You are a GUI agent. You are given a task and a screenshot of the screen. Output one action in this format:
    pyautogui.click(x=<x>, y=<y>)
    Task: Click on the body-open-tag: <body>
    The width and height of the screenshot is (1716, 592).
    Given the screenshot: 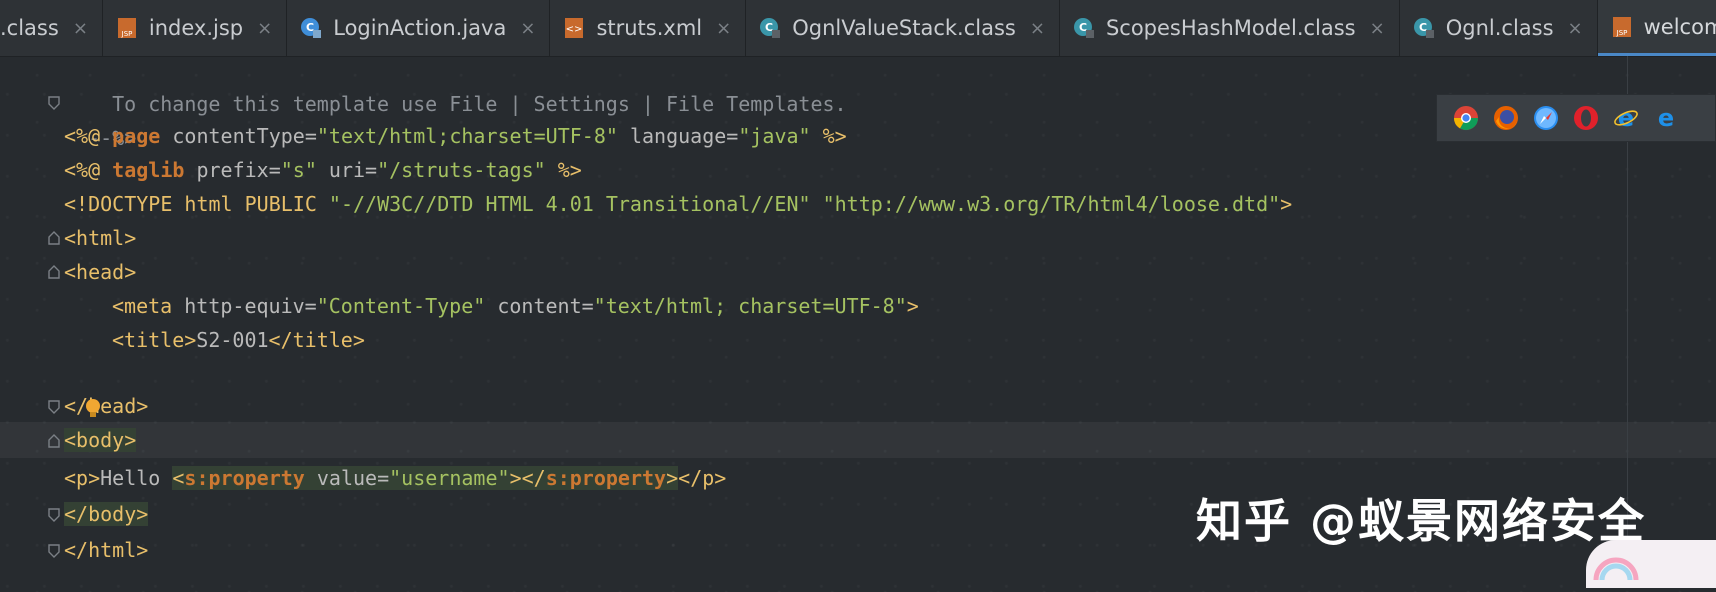 What is the action you would take?
    pyautogui.click(x=100, y=440)
    